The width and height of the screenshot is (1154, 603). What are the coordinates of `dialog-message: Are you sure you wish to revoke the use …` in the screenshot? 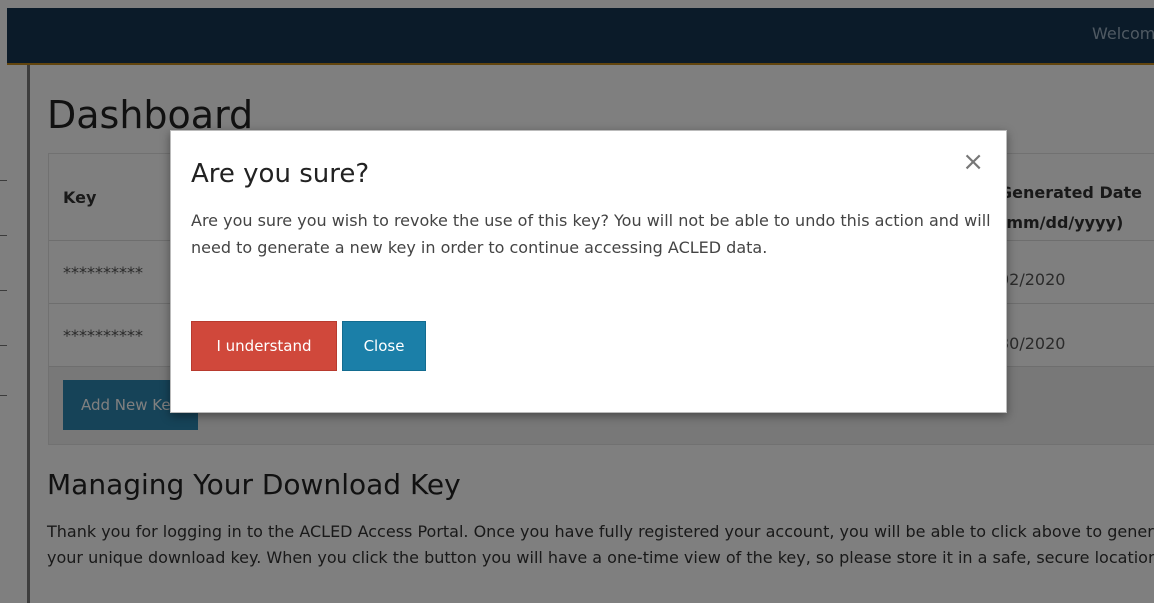 It's located at (591, 234).